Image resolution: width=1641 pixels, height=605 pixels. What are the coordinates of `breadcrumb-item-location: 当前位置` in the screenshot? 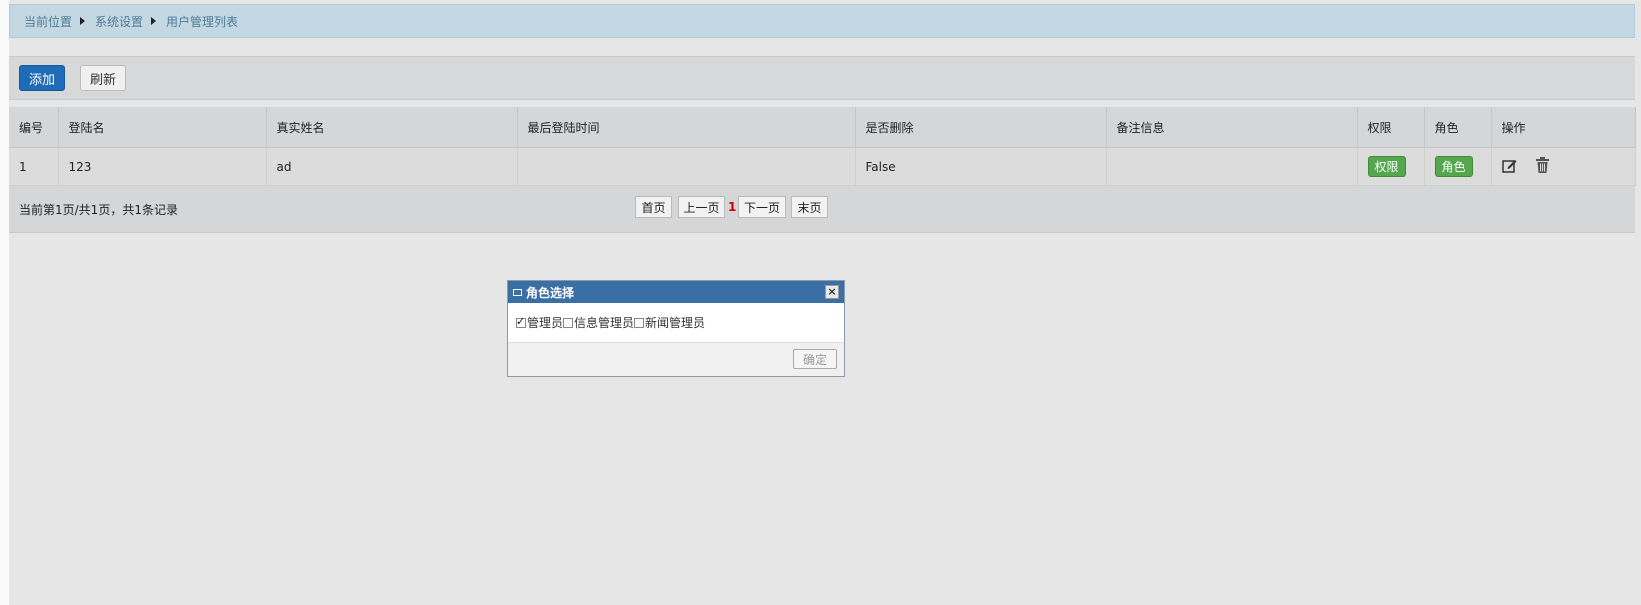 It's located at (48, 21).